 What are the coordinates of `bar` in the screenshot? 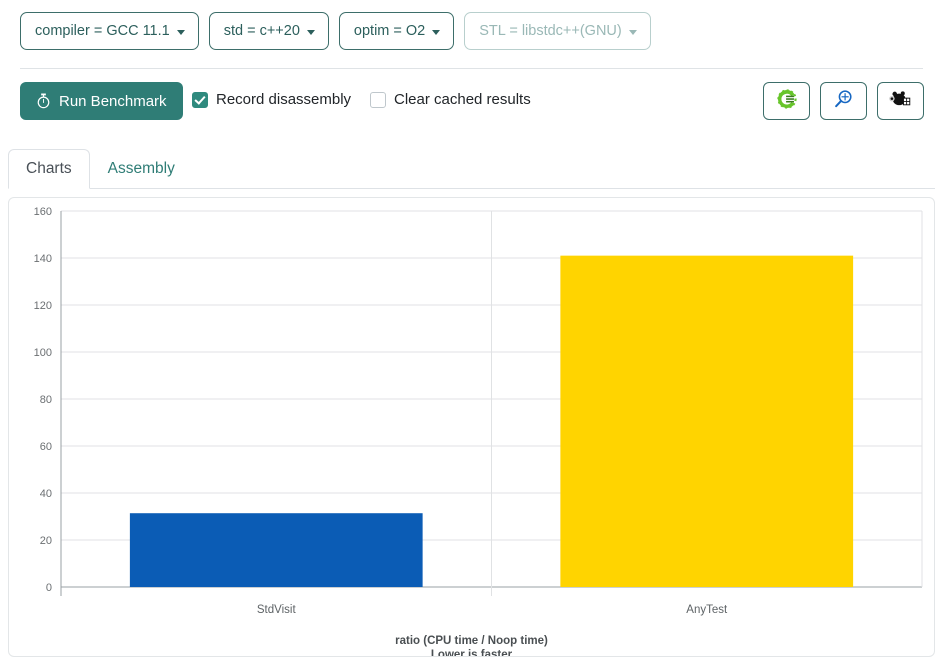 It's located at (276, 550).